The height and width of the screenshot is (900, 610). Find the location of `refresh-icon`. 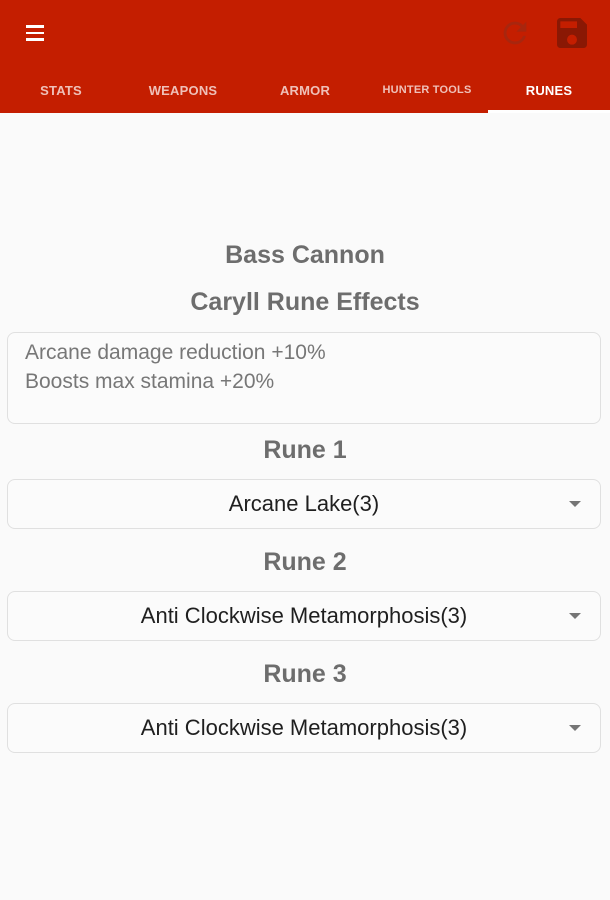

refresh-icon is located at coordinates (515, 33).